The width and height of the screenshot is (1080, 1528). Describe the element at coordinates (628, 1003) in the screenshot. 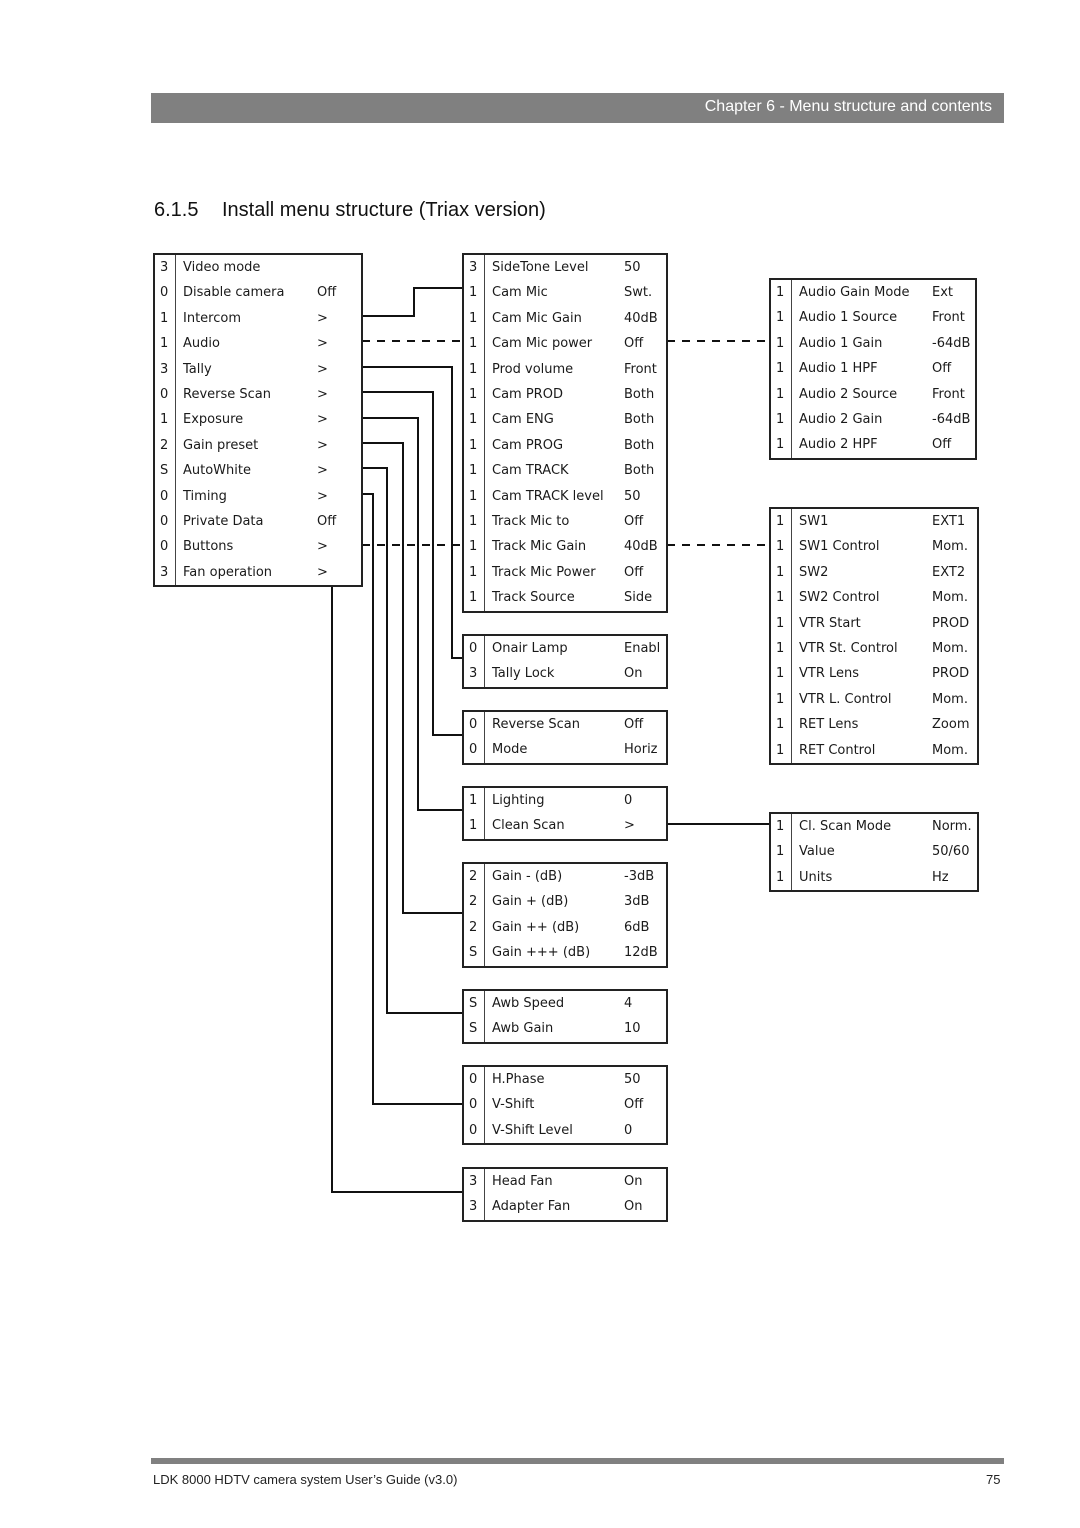

I see `menu-value: 4` at that location.